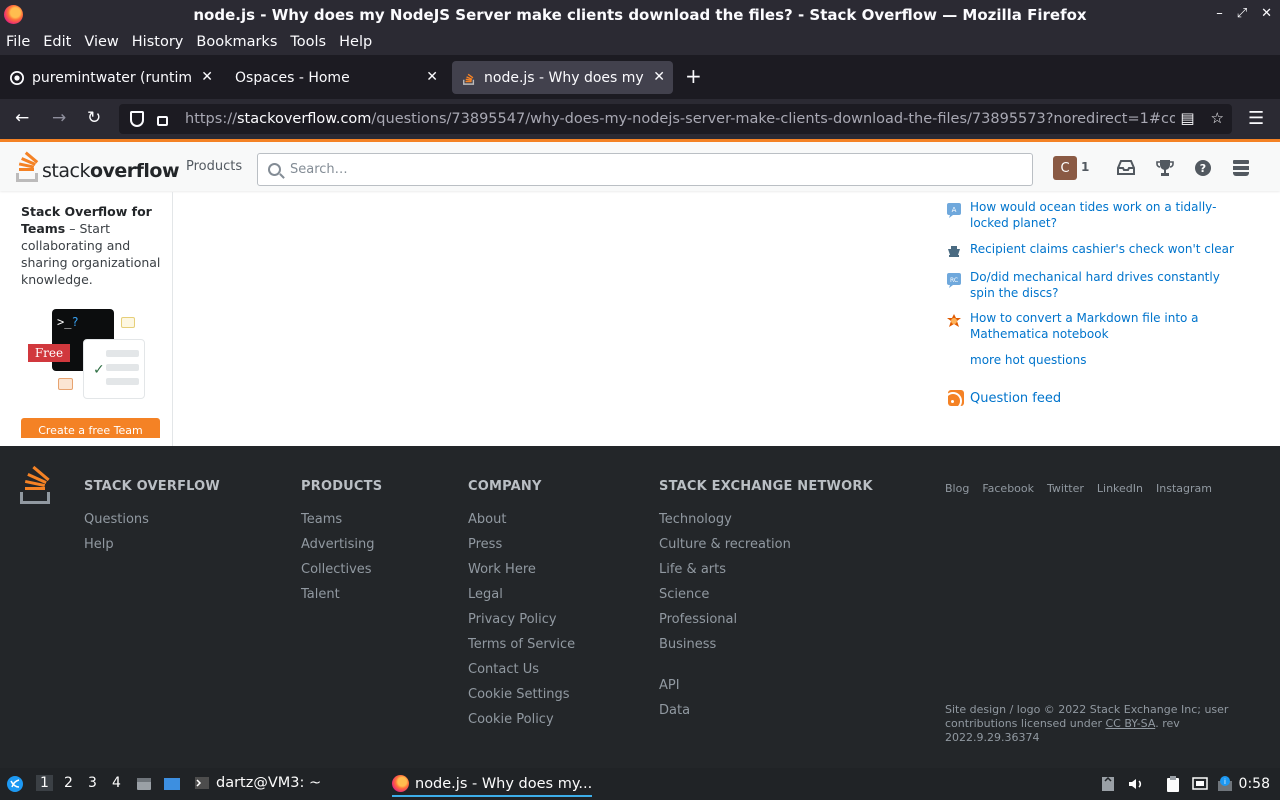 Image resolution: width=1280 pixels, height=800 pixels. What do you see at coordinates (1136, 784) in the screenshot?
I see `volume-icon` at bounding box center [1136, 784].